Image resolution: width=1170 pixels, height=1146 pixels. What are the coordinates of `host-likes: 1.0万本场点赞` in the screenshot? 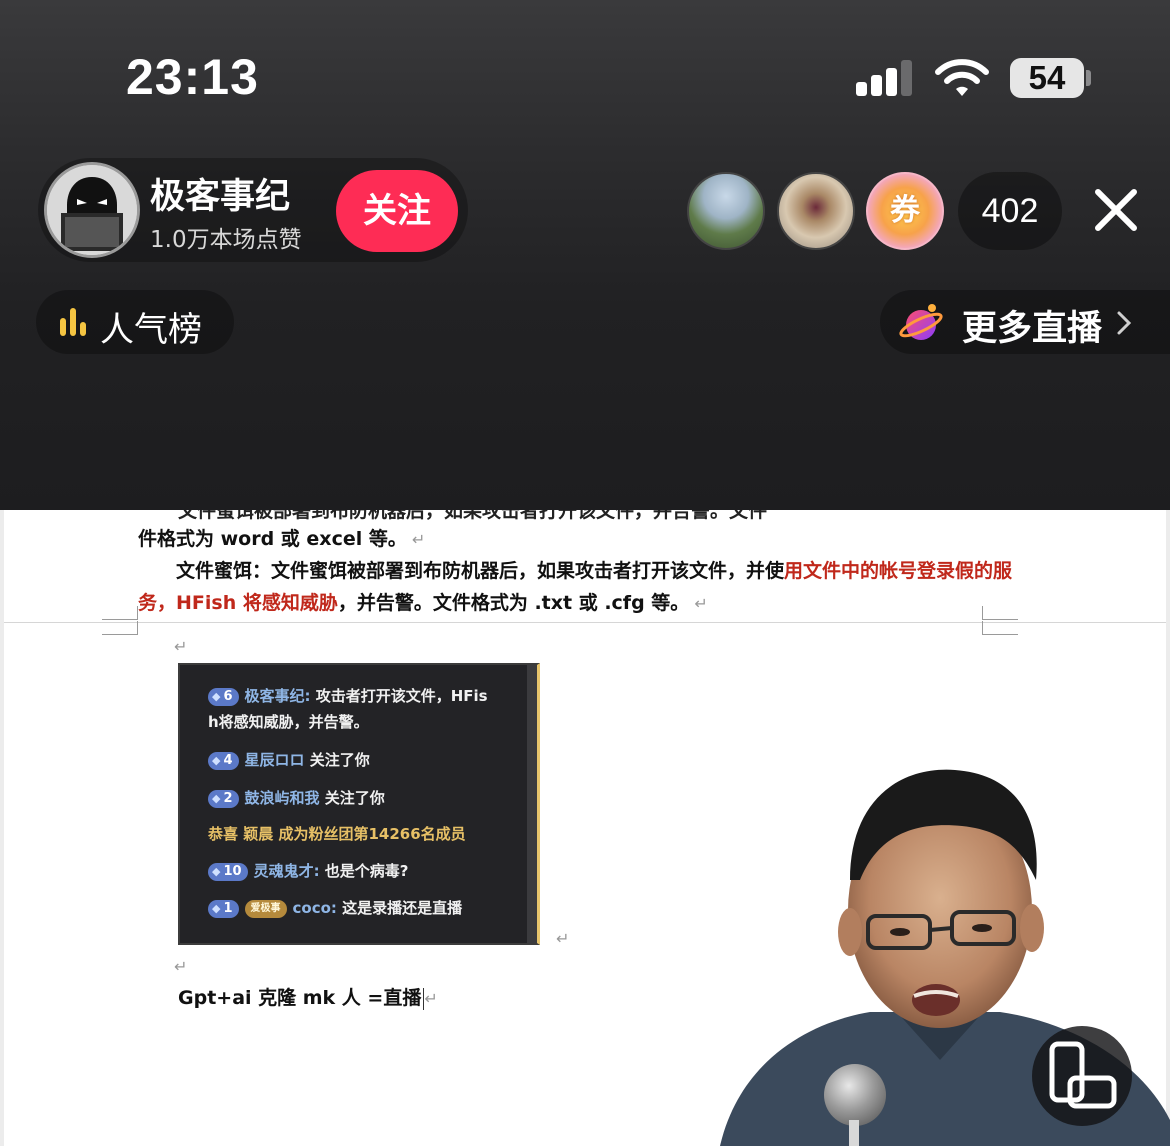 It's located at (226, 240).